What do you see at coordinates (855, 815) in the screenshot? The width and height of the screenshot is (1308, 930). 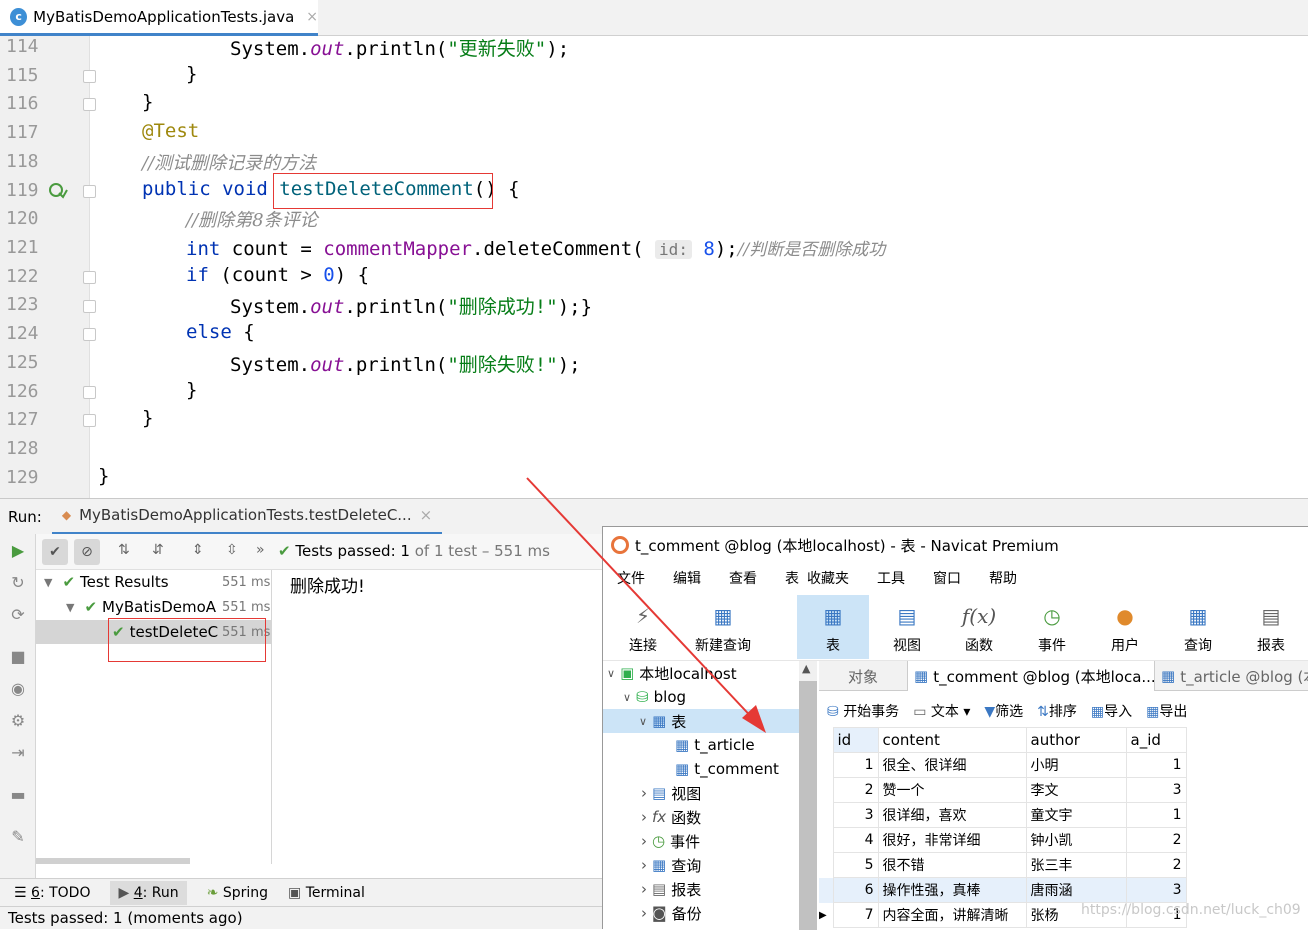 I see `cell-id: 3` at bounding box center [855, 815].